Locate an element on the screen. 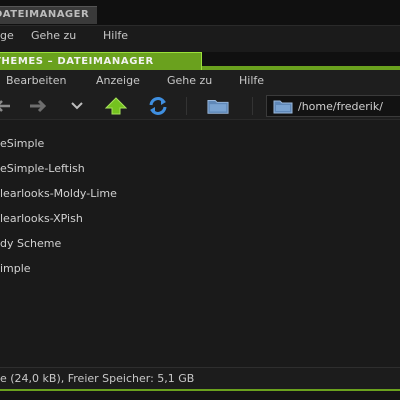  list-item: learlooks-XPish is located at coordinates (200, 219).